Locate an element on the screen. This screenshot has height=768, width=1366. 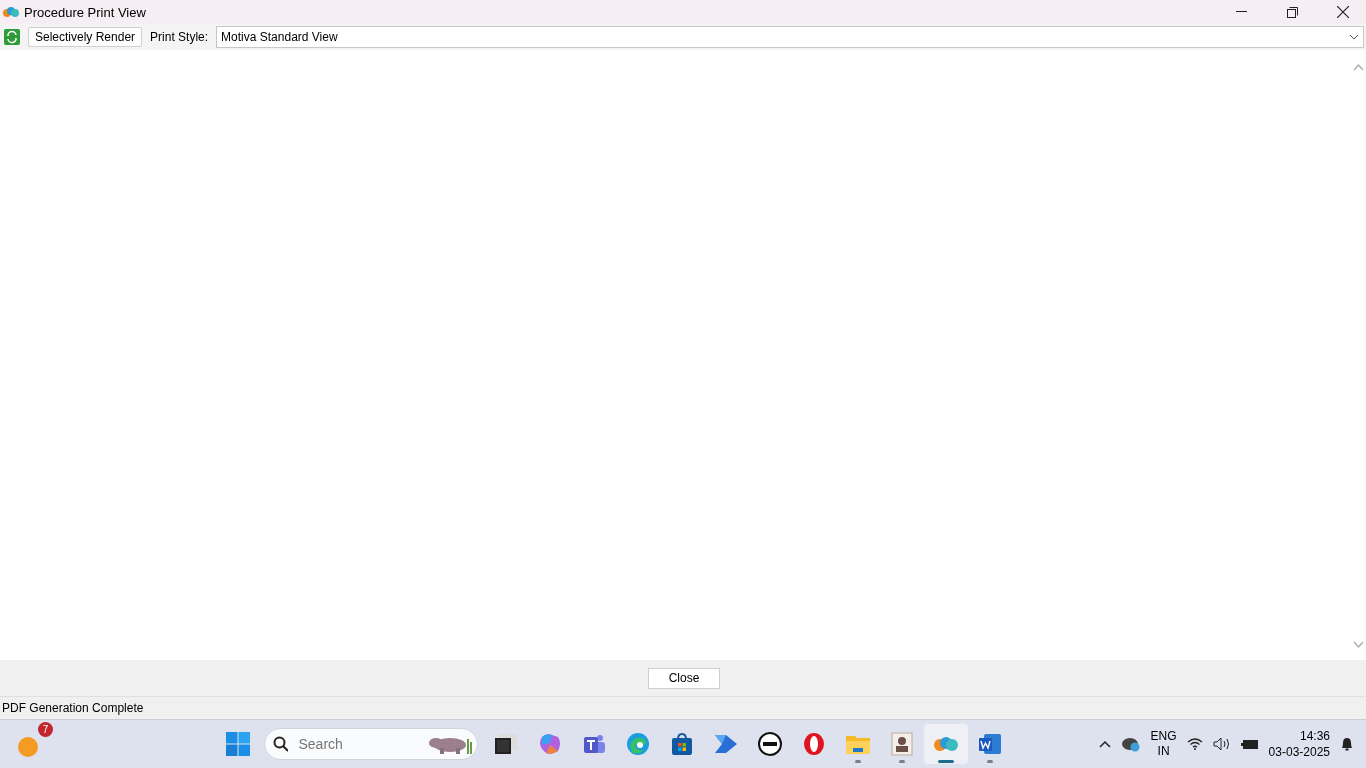
start-icon is located at coordinates (238, 744).